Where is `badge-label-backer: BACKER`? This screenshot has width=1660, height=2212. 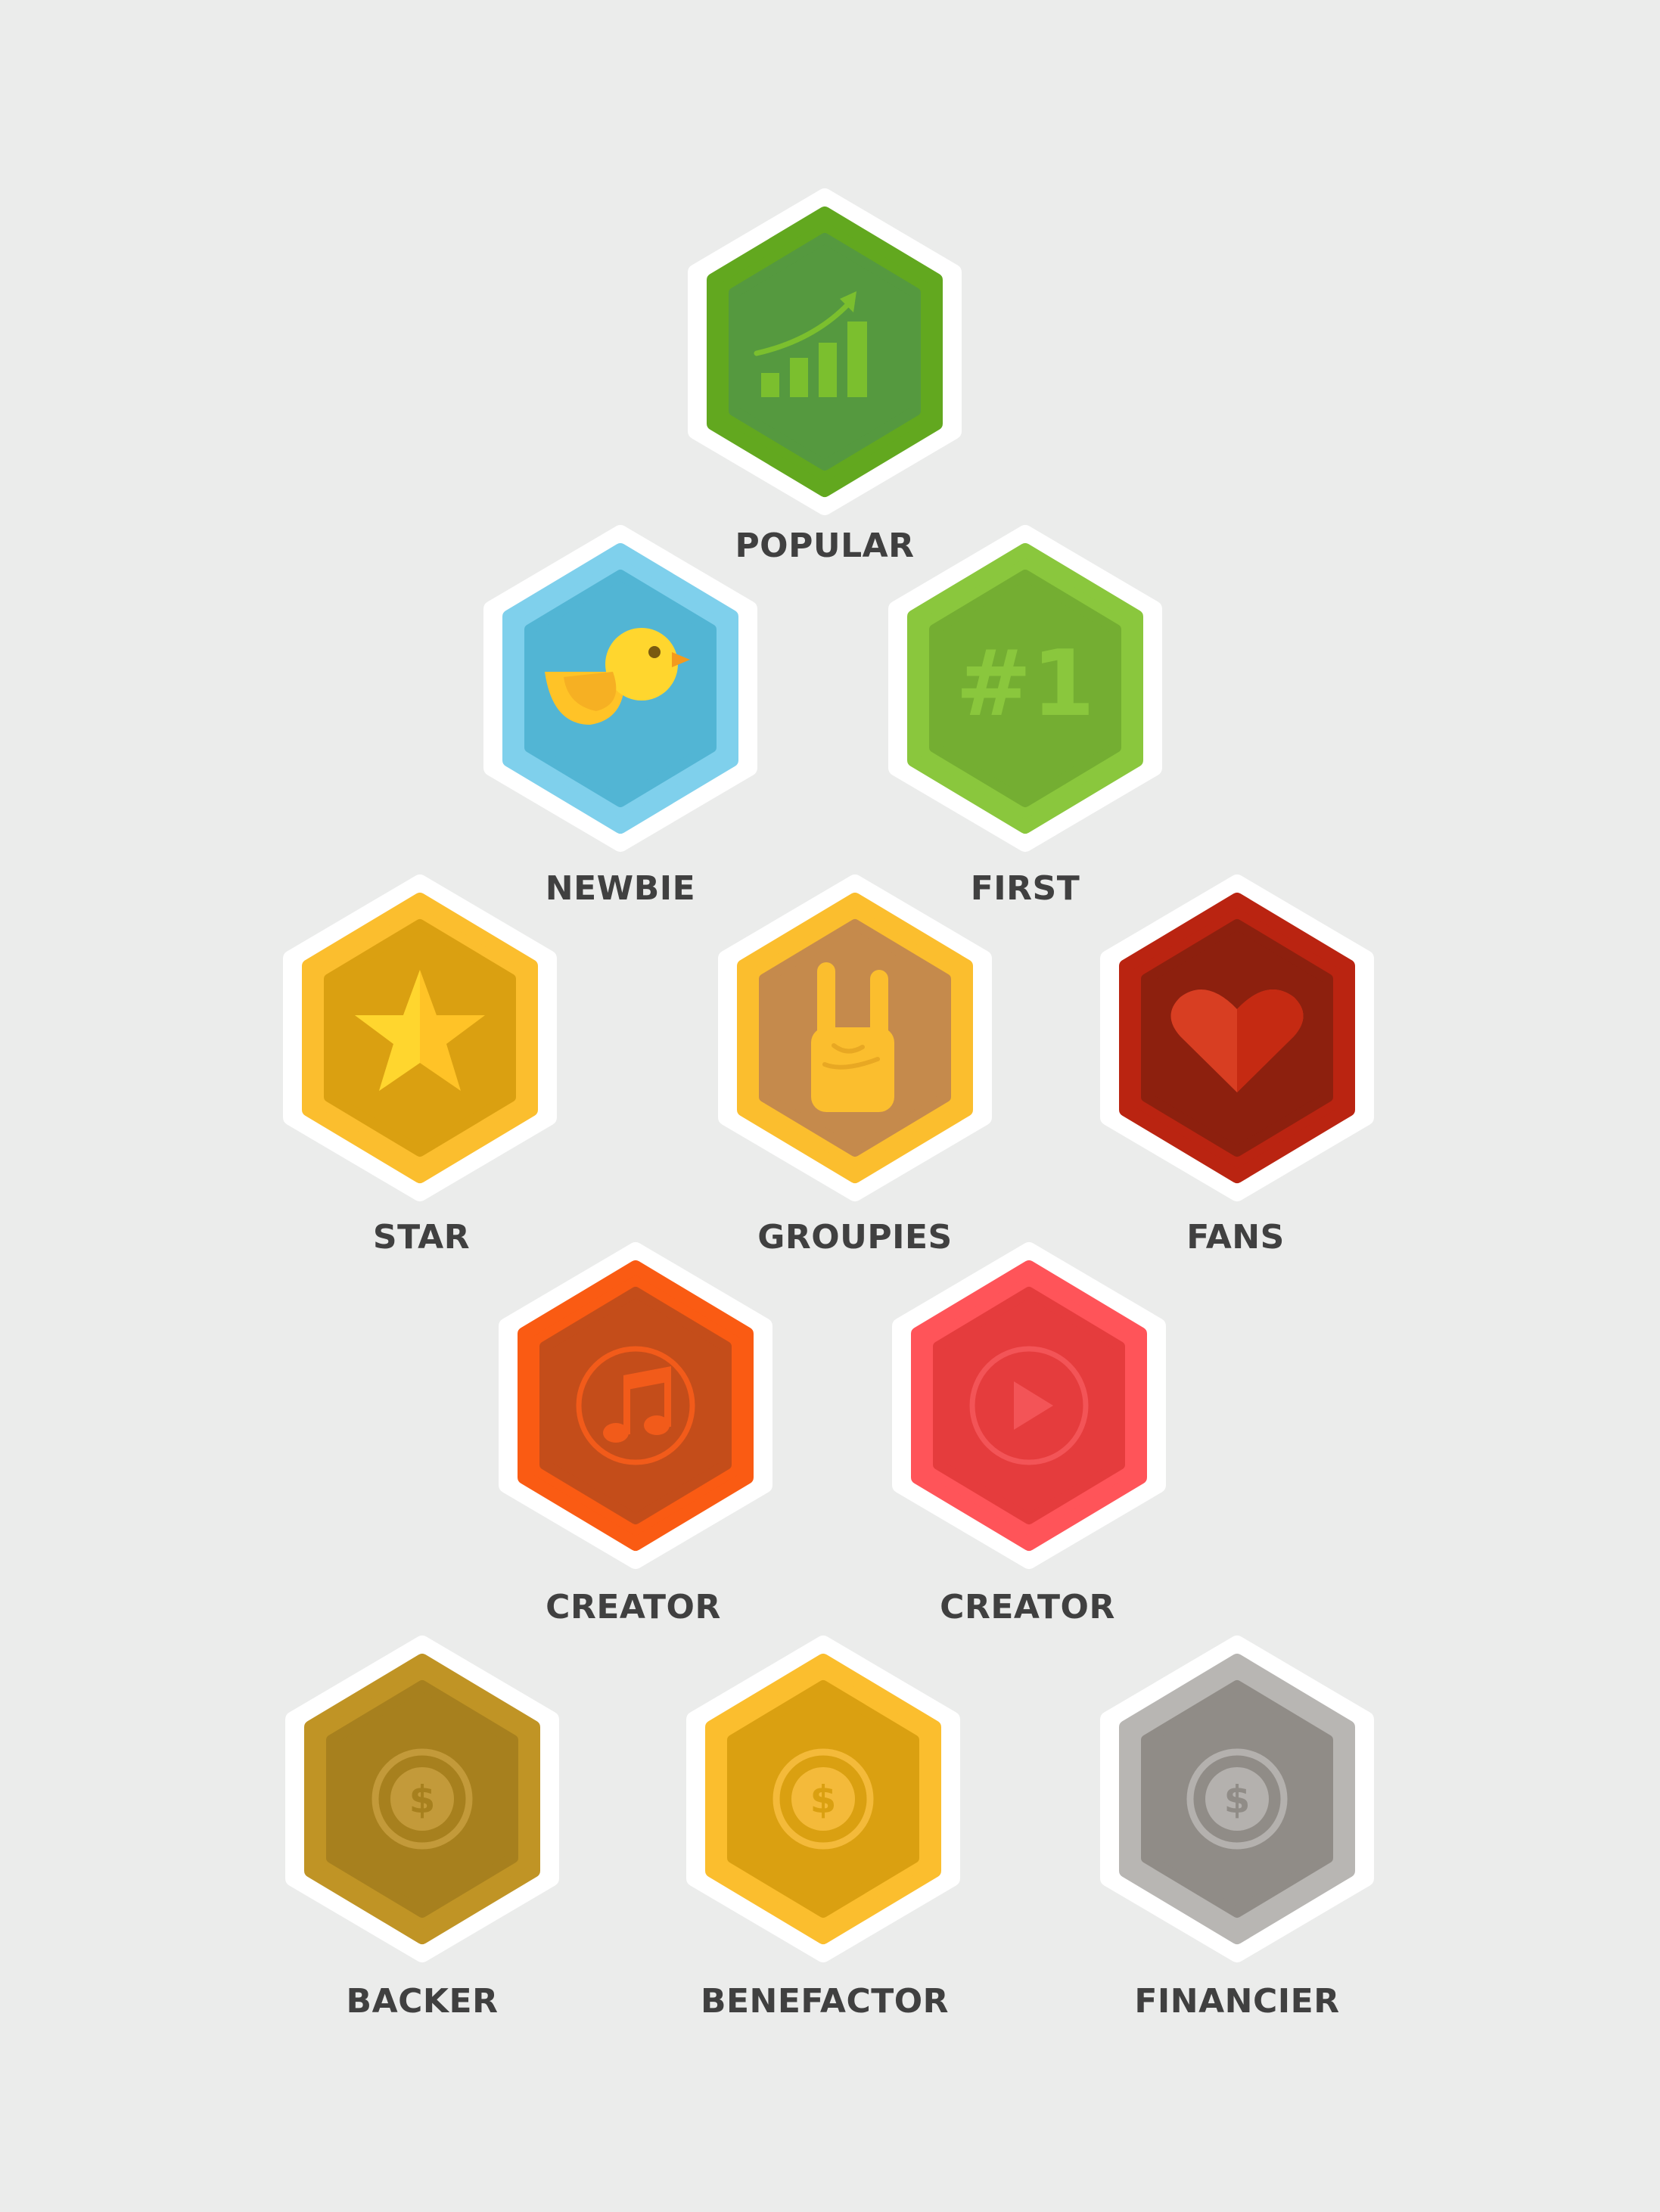
badge-label-backer: BACKER is located at coordinates (423, 2001).